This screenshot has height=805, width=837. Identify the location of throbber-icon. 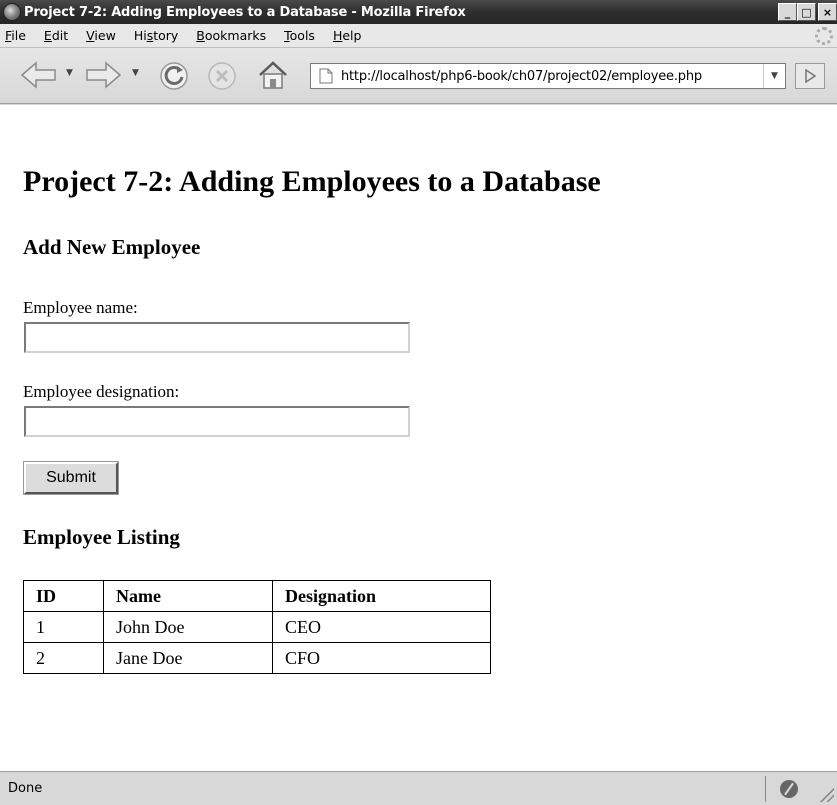
(824, 36).